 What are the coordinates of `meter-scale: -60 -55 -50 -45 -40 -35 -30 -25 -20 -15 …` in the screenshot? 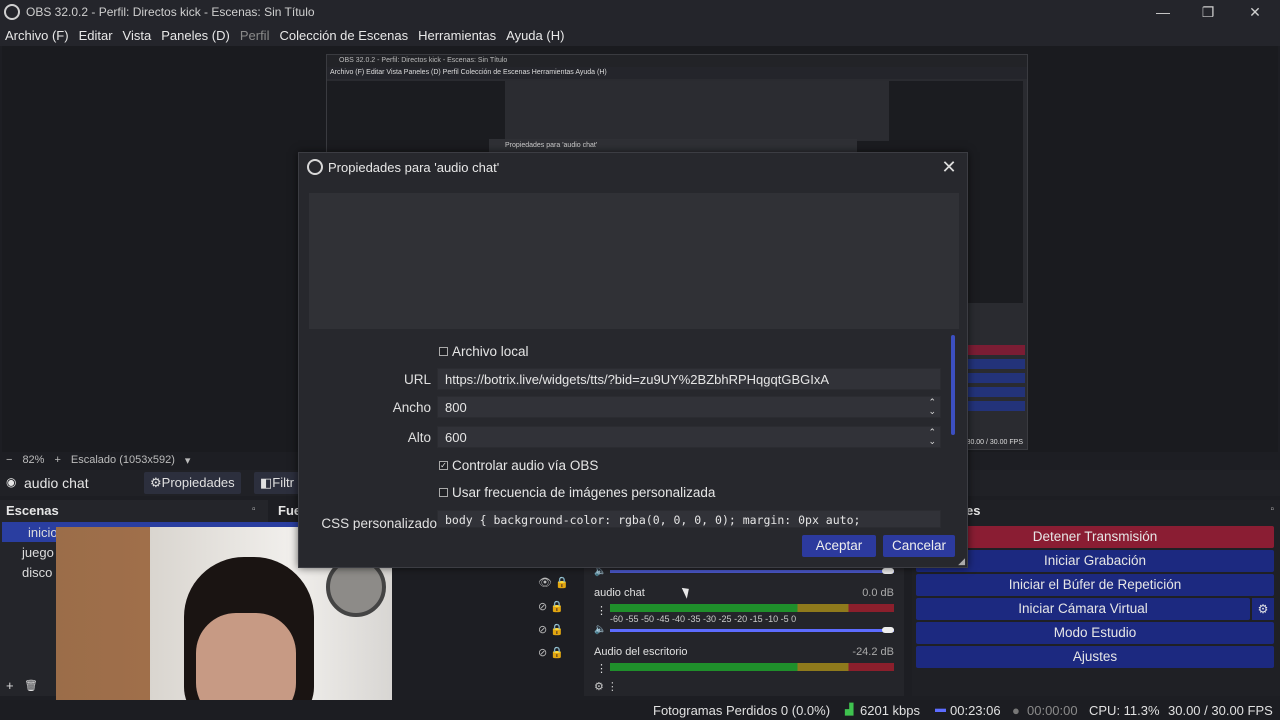 It's located at (703, 619).